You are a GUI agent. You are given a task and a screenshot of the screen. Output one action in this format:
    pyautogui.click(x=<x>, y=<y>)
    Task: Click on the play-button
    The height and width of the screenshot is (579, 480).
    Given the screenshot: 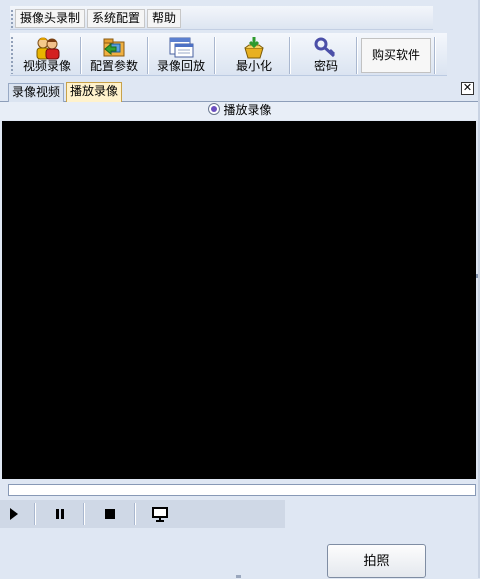 What is the action you would take?
    pyautogui.click(x=14, y=514)
    